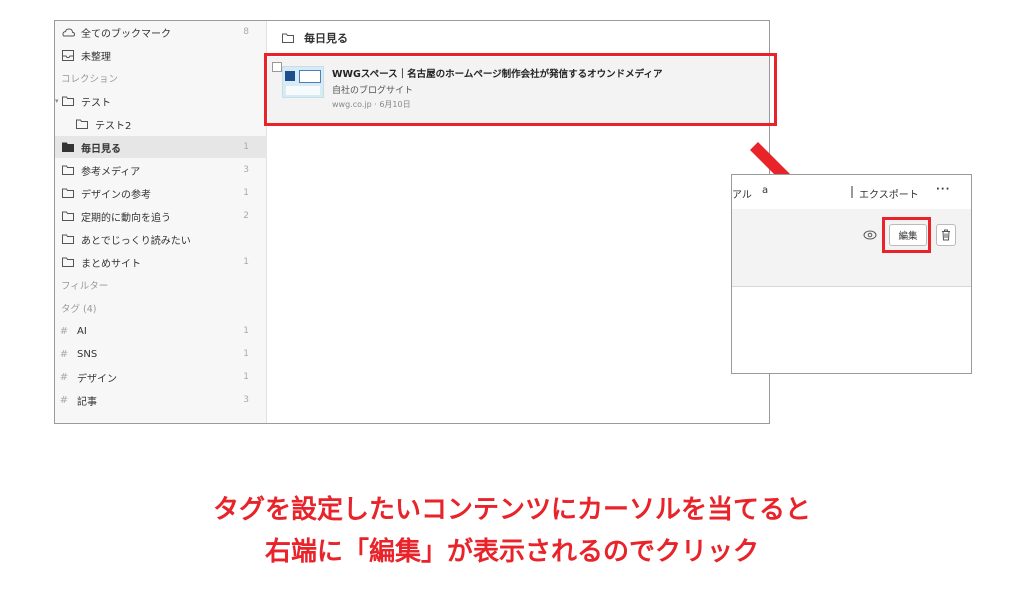  I want to click on sidebar-item-daily: 毎日見る 1, so click(161, 147).